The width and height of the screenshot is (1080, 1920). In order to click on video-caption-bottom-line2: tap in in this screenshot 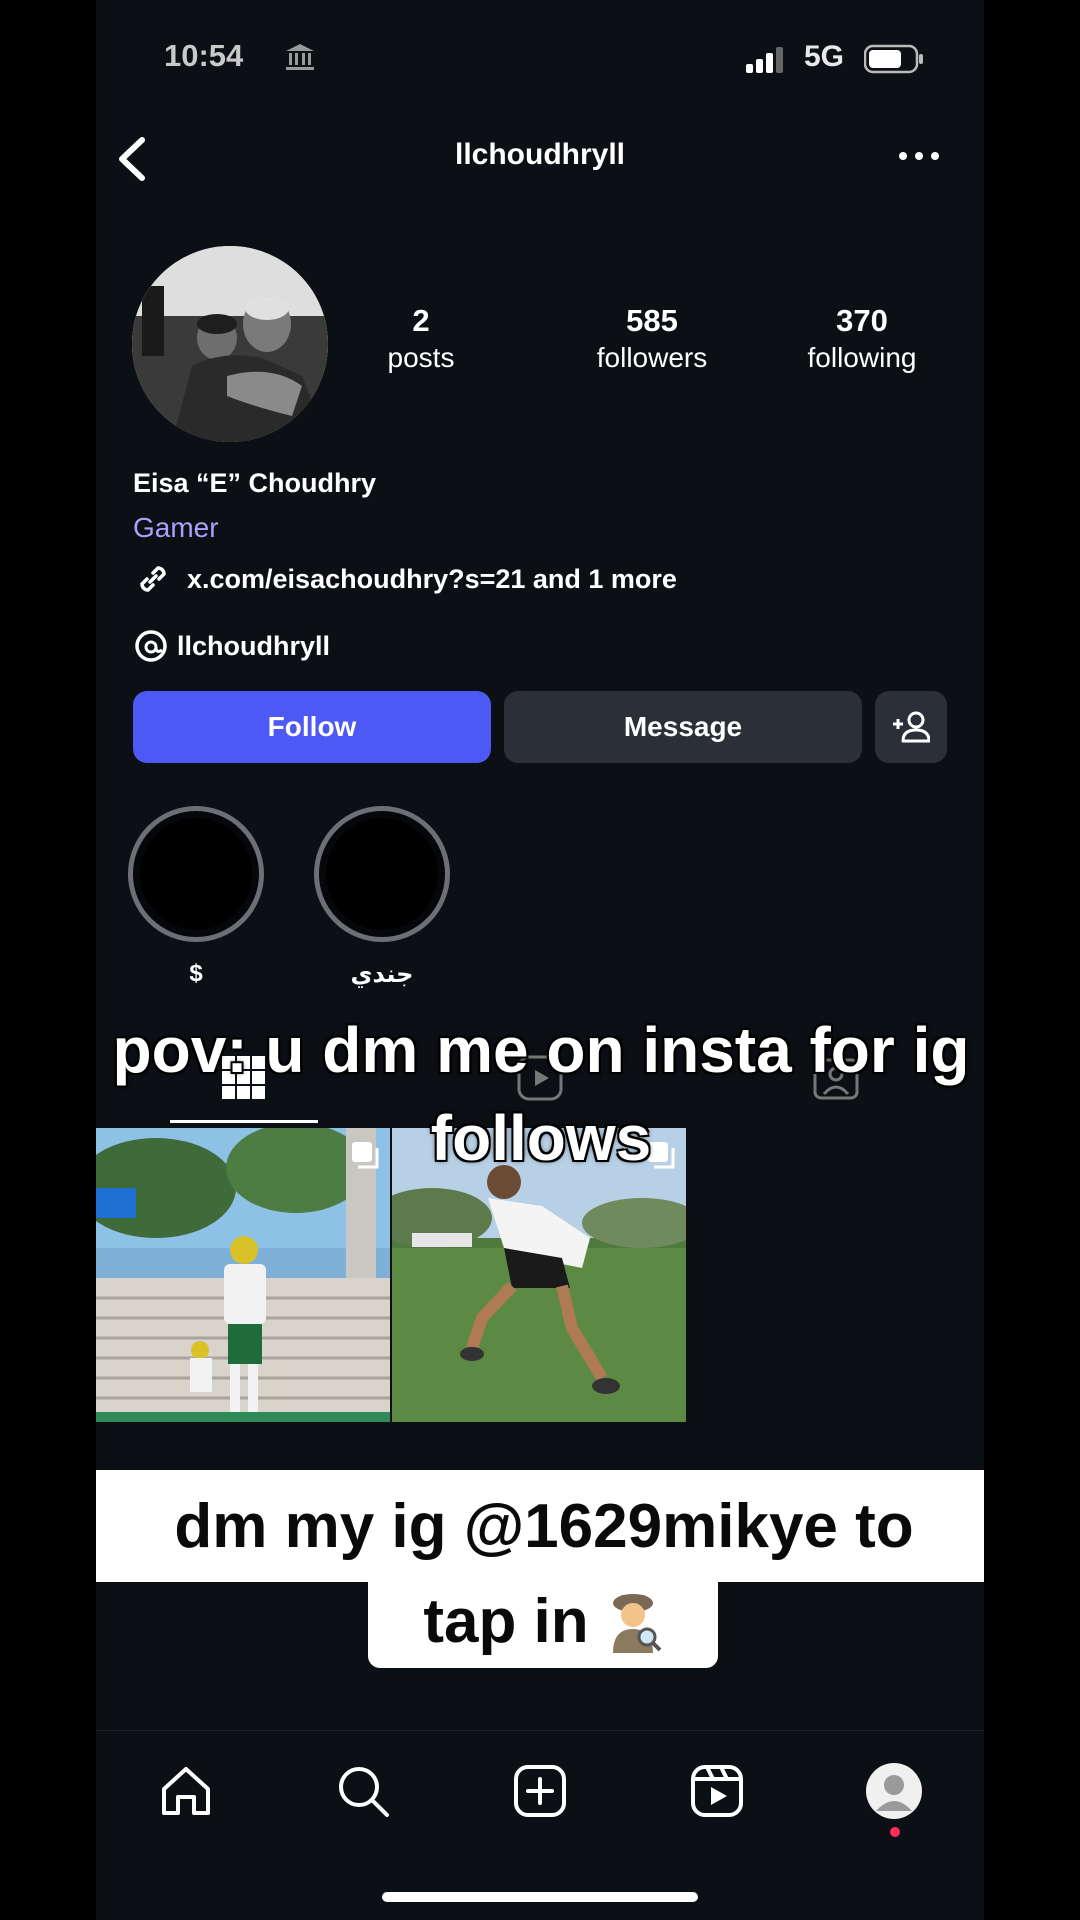, I will do `click(543, 1621)`.